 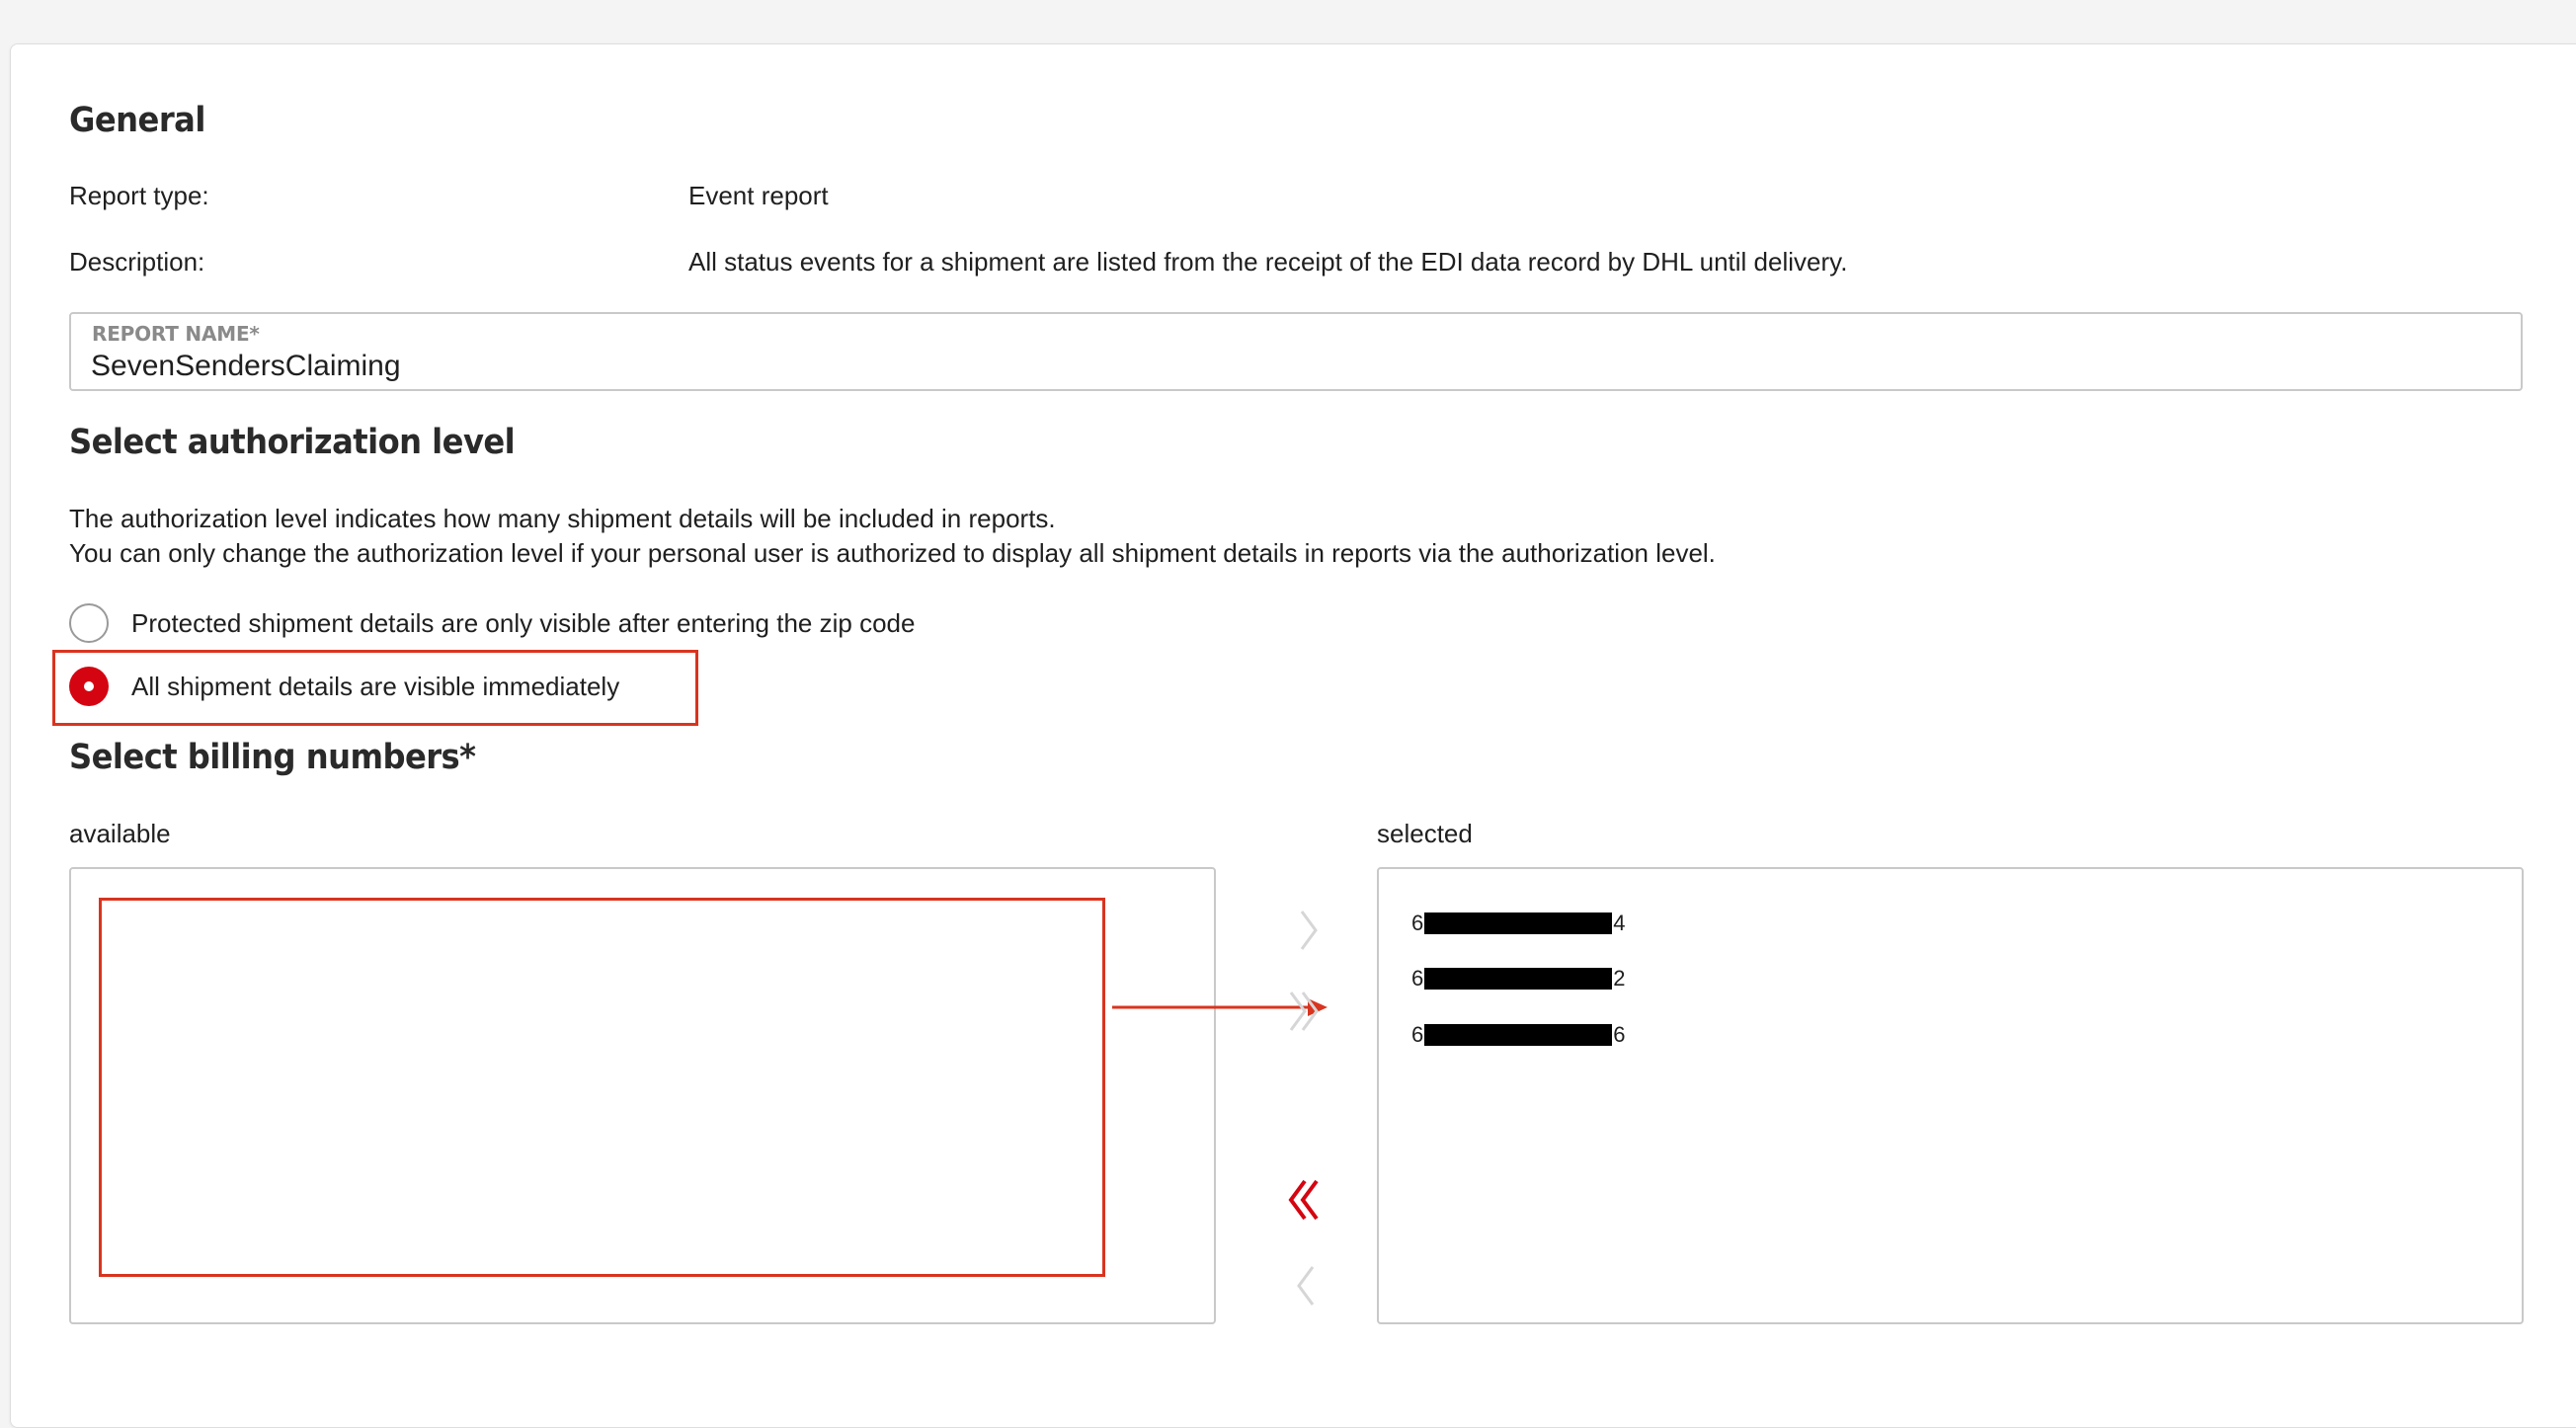 What do you see at coordinates (1619, 1034) in the screenshot?
I see `billing-number-suffix: 6` at bounding box center [1619, 1034].